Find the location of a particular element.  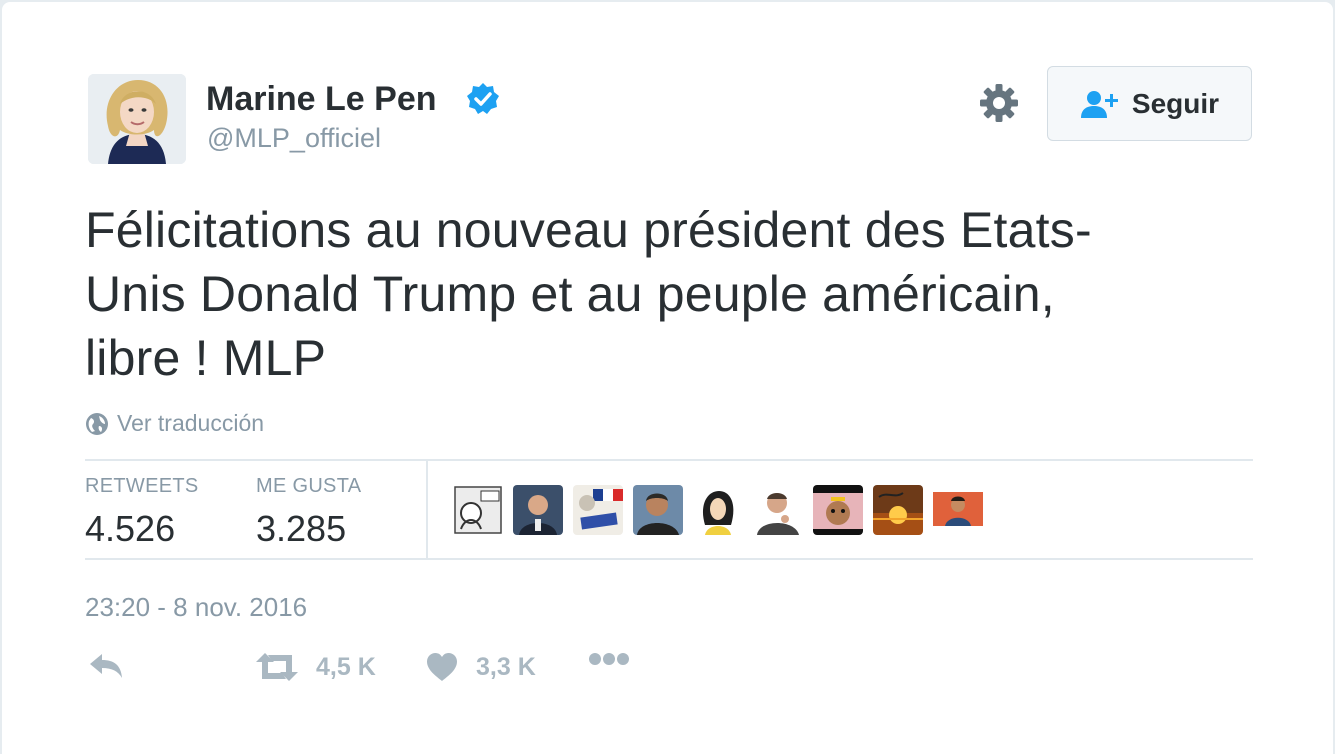

more-button is located at coordinates (609, 659).